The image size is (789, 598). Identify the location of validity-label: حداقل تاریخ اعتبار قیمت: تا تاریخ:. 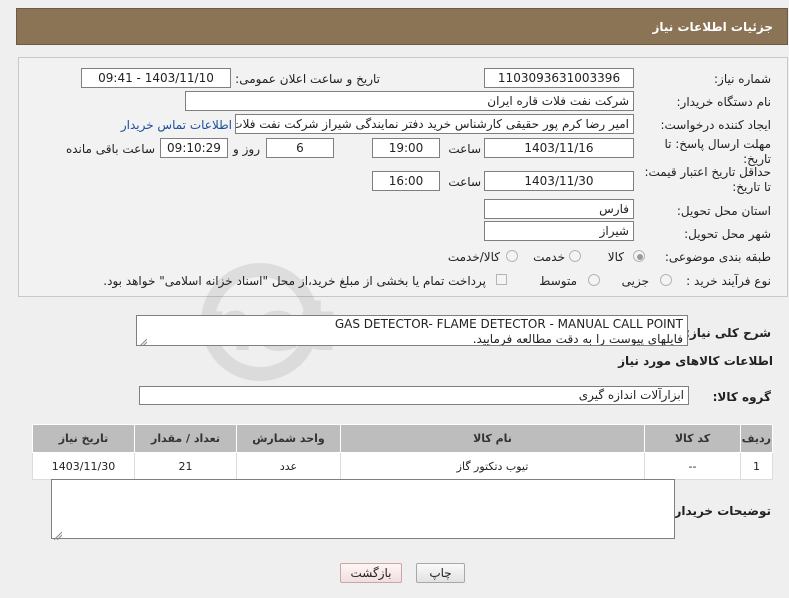
(706, 180).